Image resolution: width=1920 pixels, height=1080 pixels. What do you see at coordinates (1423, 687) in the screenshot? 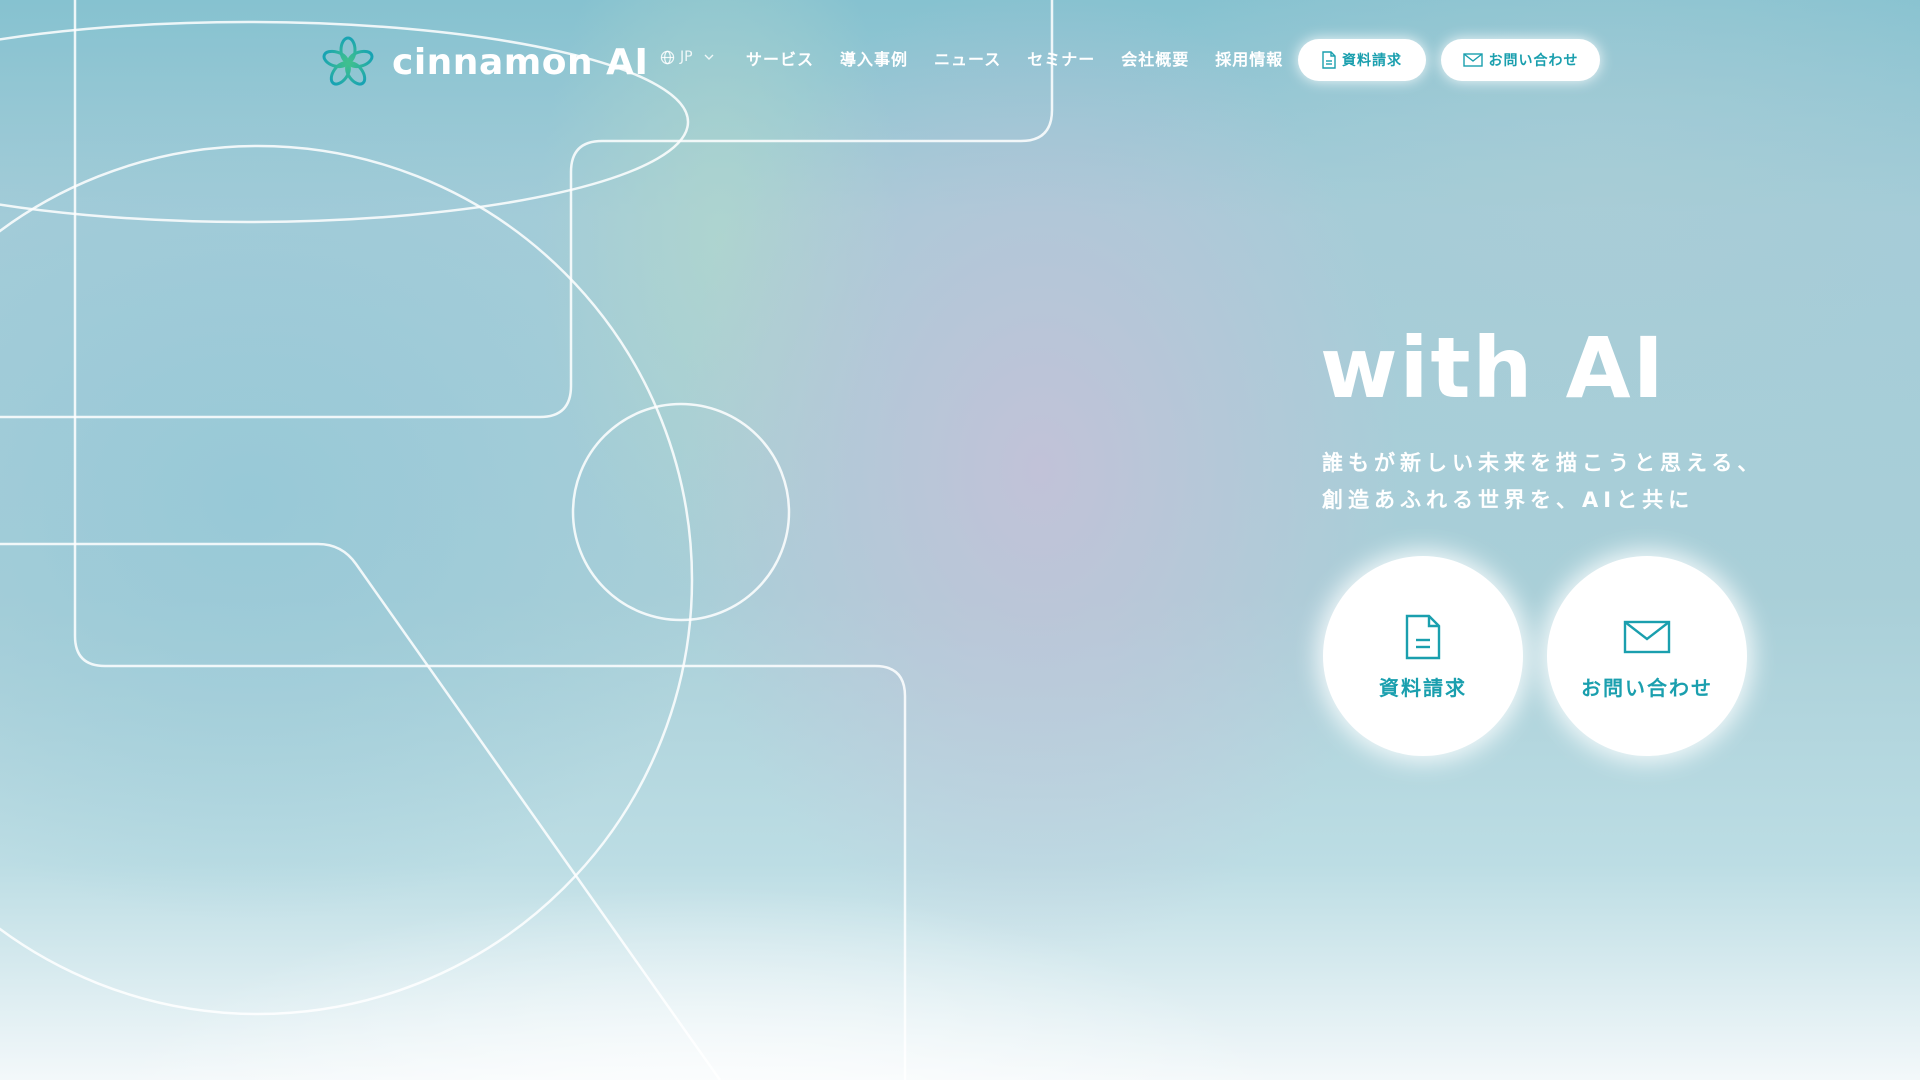
I see `hero-document-request-label: 資料請求` at bounding box center [1423, 687].